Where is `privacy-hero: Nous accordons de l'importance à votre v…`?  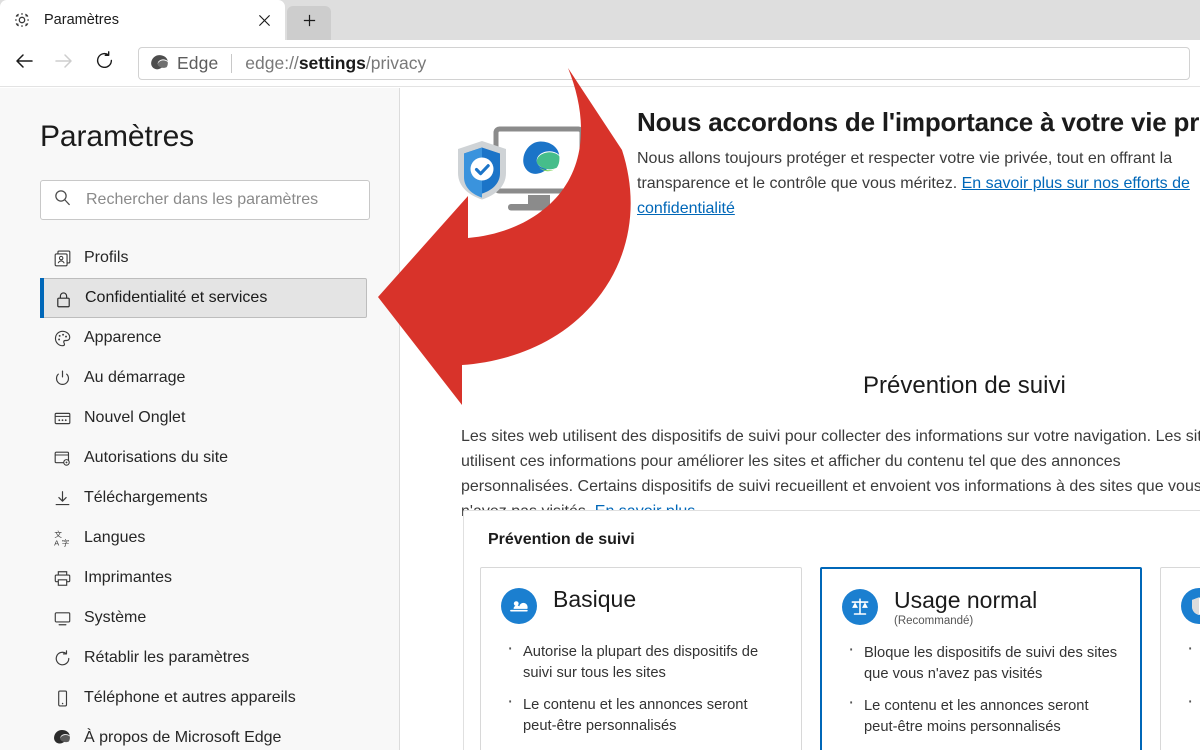
privacy-hero: Nous accordons de l'importance à votre v… is located at coordinates (800, 171).